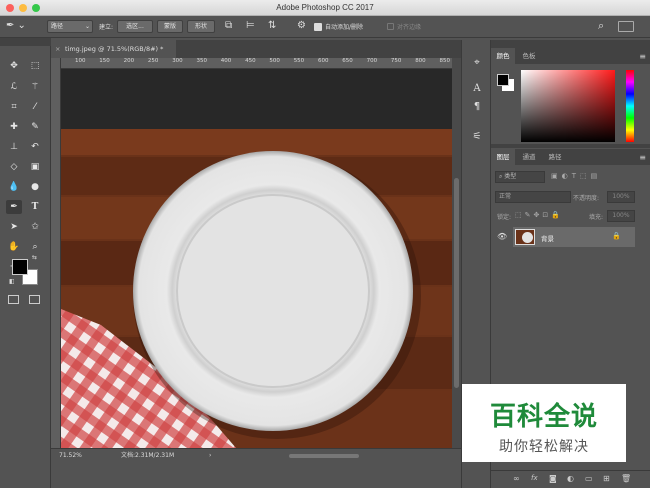 The height and width of the screenshot is (488, 650). I want to click on healing-brush-tool-icon: ✚, so click(14, 127).